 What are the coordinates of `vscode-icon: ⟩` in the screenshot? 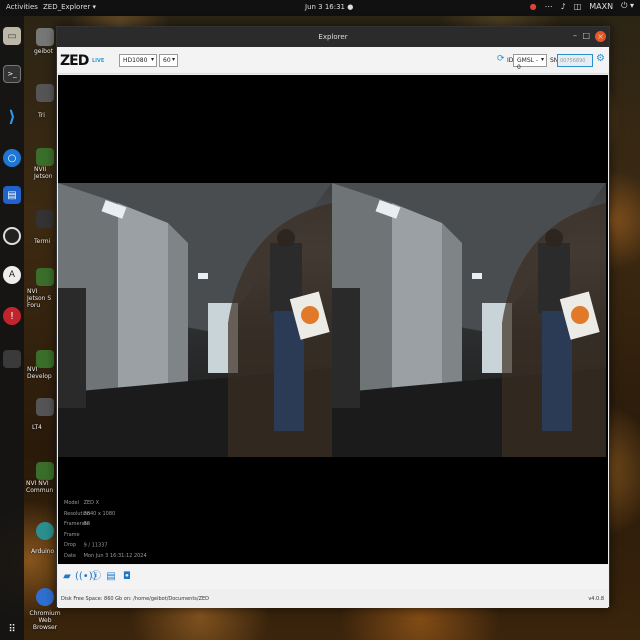 It's located at (12, 116).